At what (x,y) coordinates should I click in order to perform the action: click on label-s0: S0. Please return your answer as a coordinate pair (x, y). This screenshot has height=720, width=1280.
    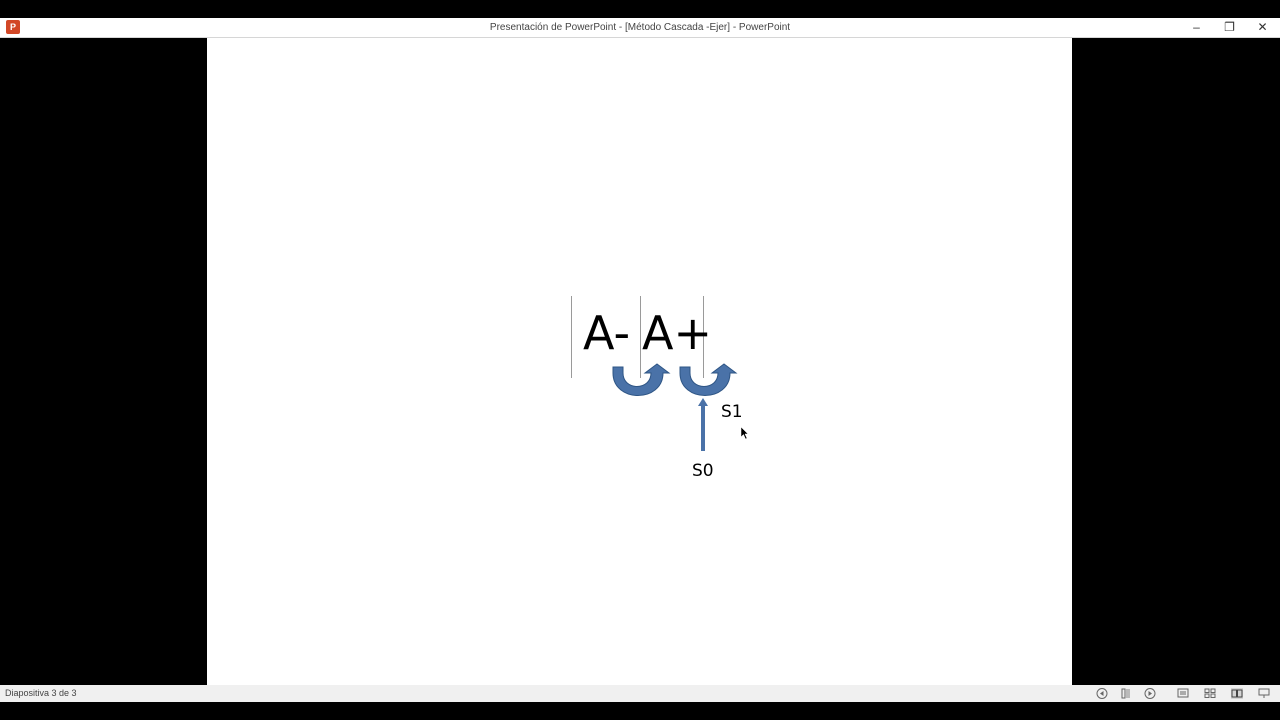
    Looking at the image, I should click on (703, 471).